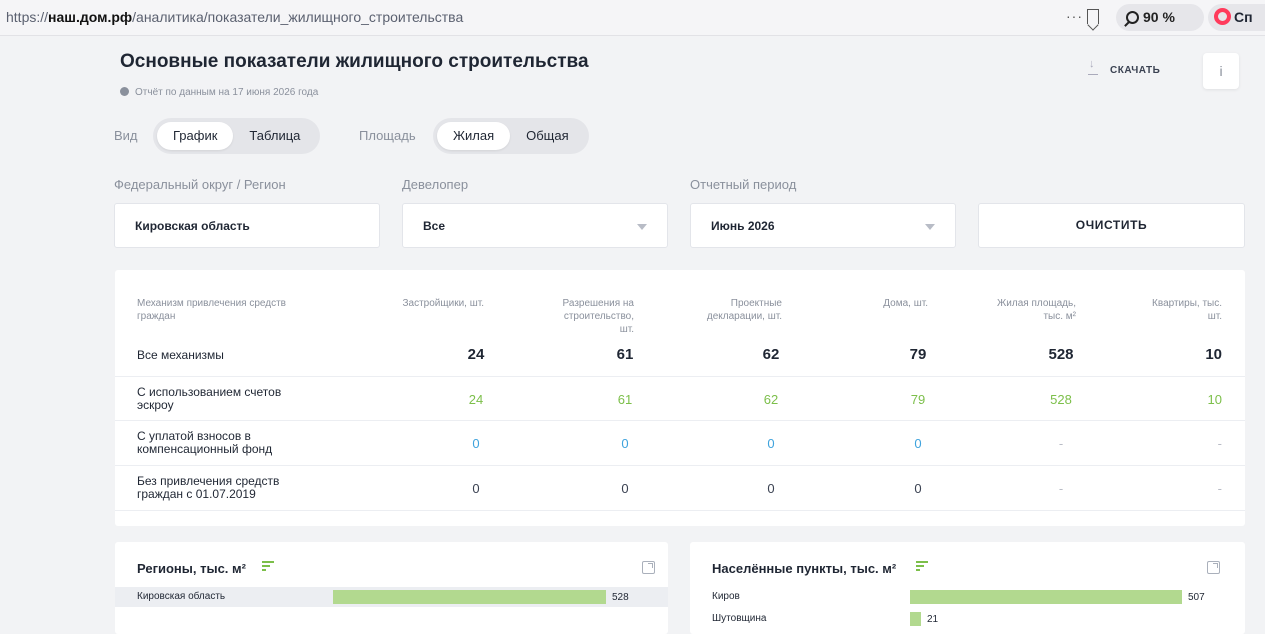 The height and width of the screenshot is (634, 1265). Describe the element at coordinates (474, 136) in the screenshot. I see `area-option-living: Жилая` at that location.